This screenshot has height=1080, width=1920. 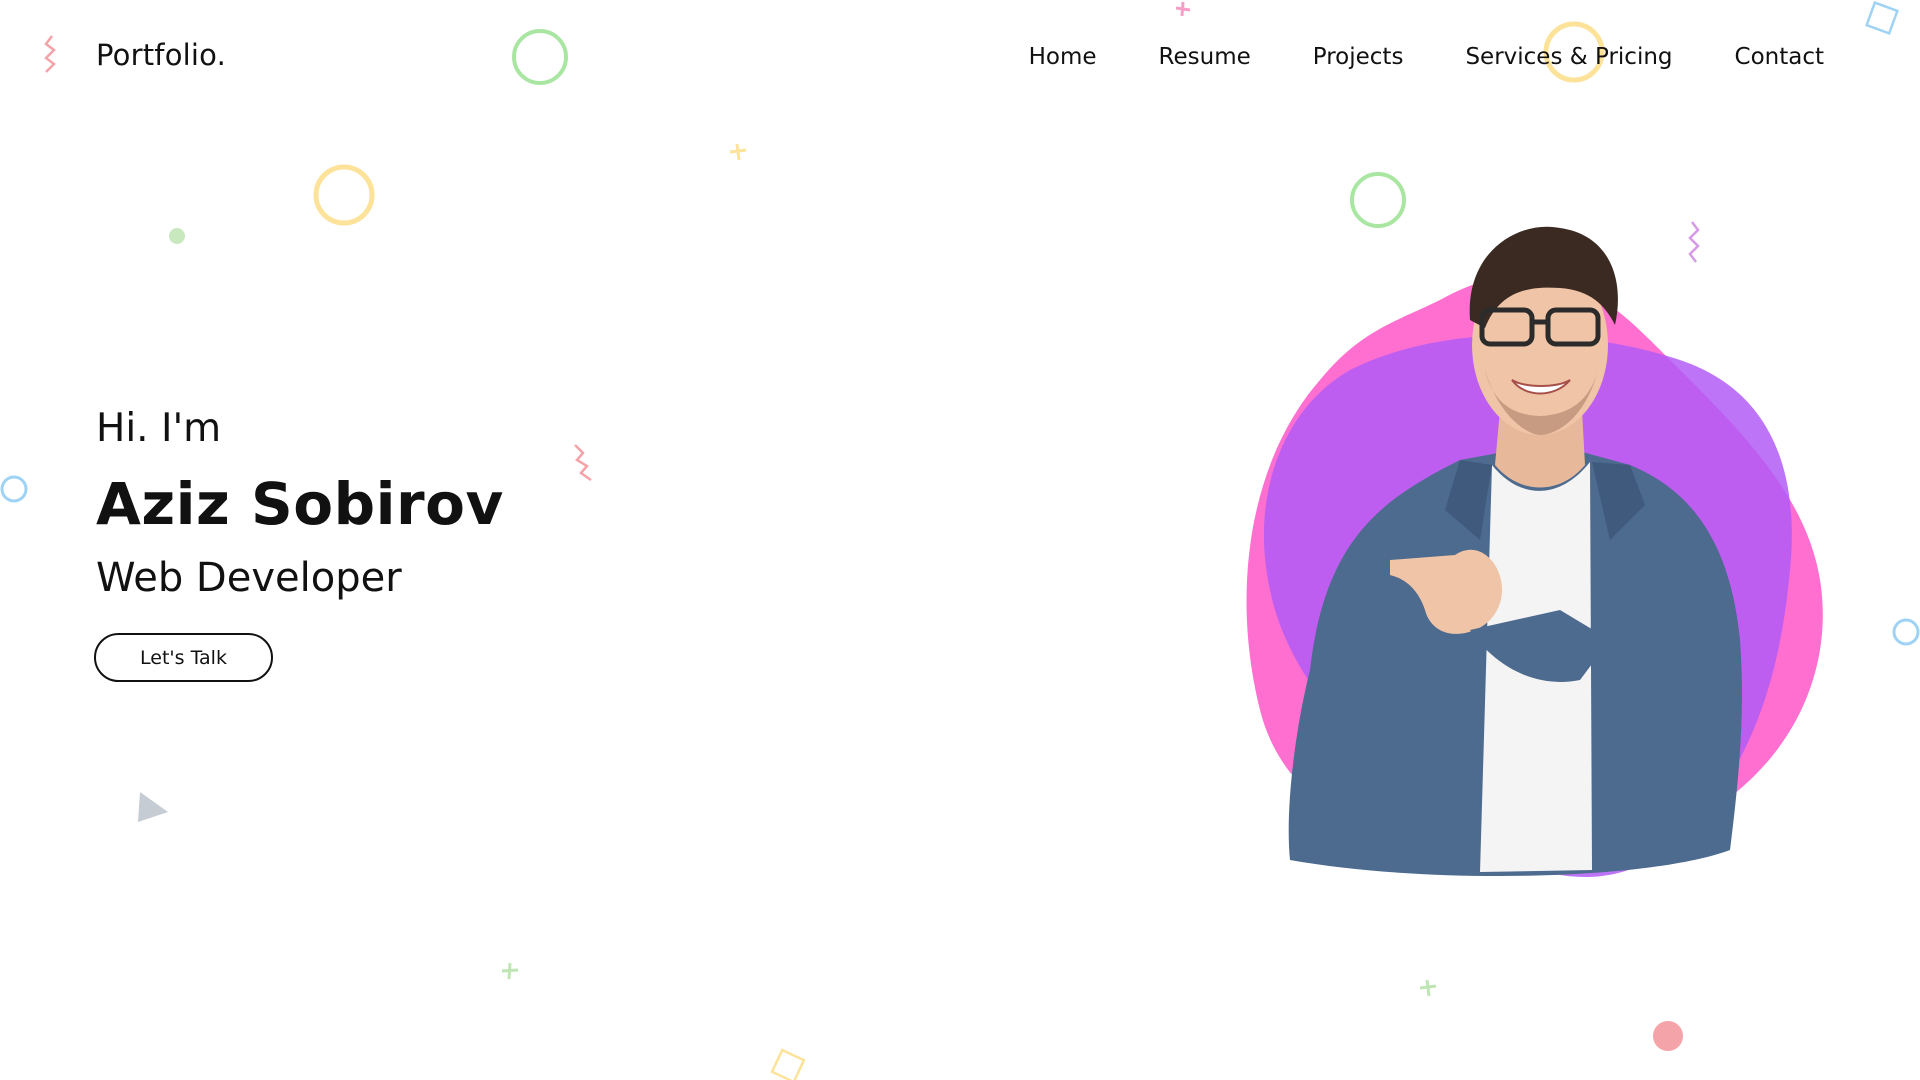 I want to click on nav-services-pricing: Services & Pricing, so click(x=1568, y=57).